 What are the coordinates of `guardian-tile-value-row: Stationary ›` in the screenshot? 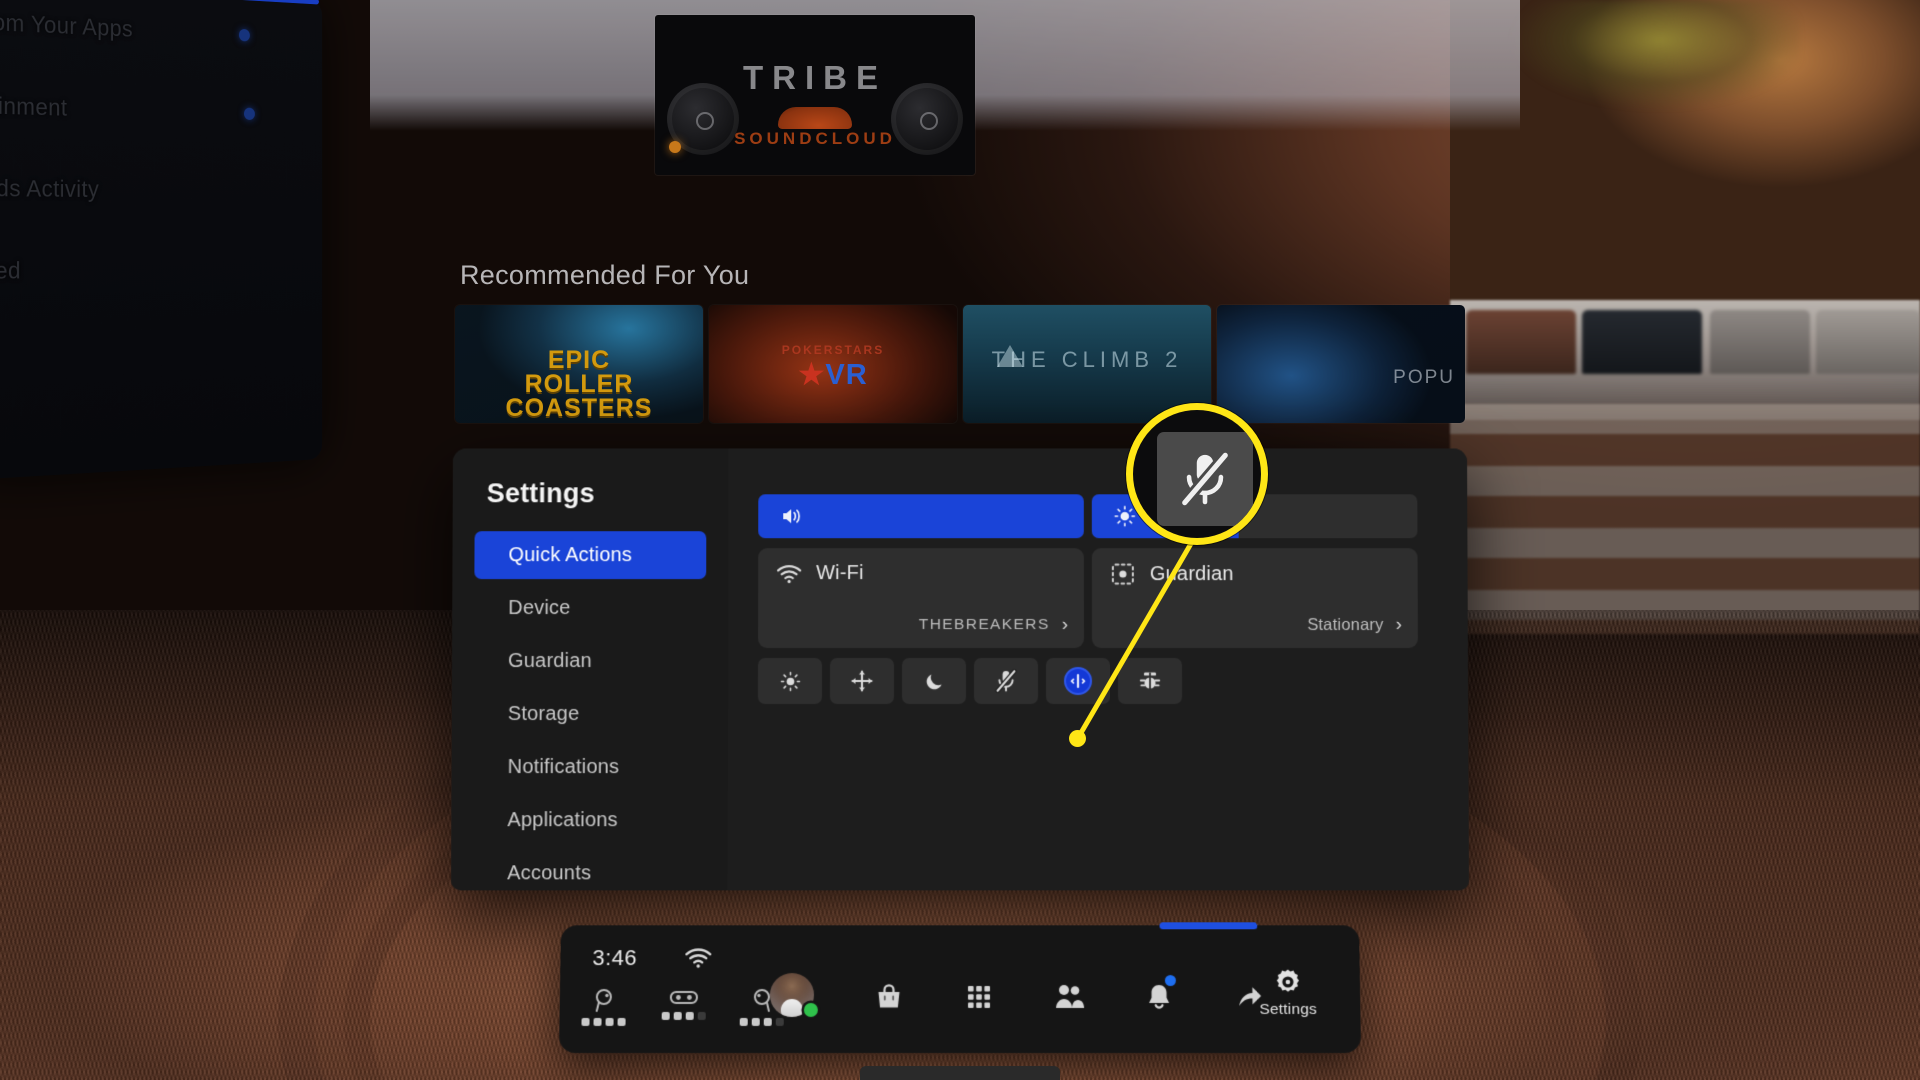 It's located at (1354, 625).